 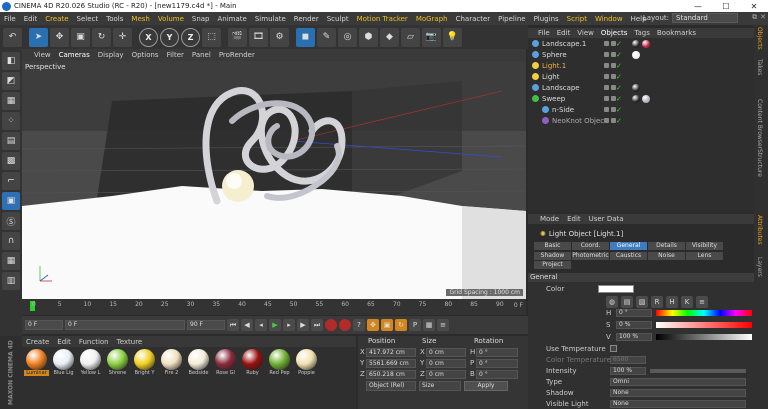 I want to click on value-spectrum, so click(x=704, y=337).